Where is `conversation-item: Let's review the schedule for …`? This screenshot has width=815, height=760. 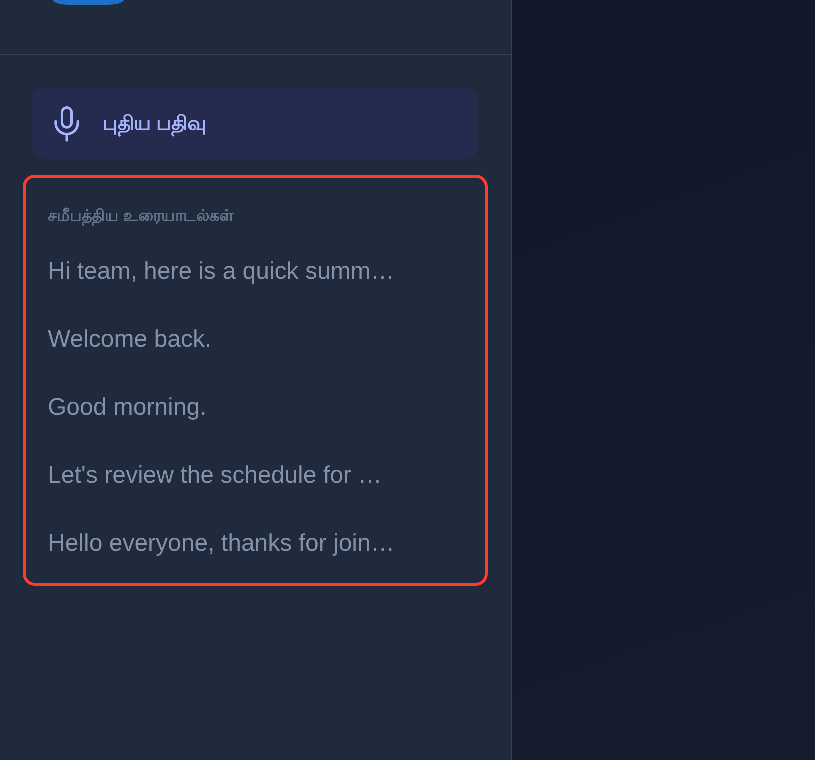 conversation-item: Let's review the schedule for … is located at coordinates (261, 476).